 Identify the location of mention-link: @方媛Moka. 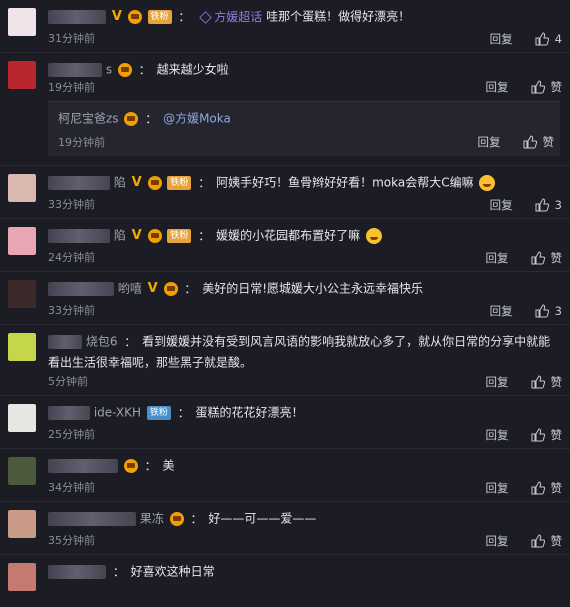
(197, 119).